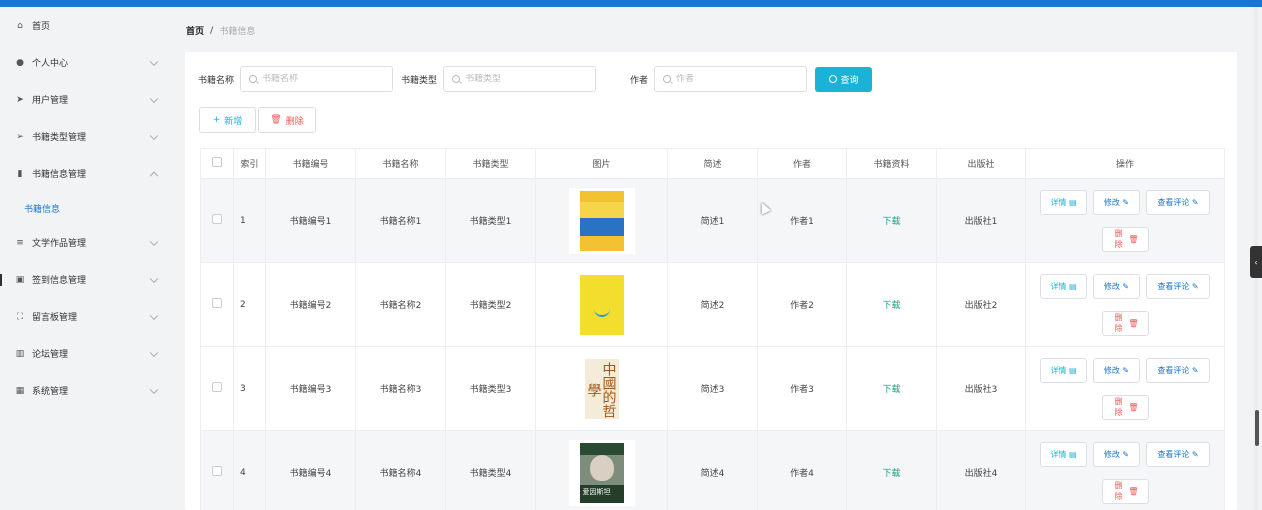 This screenshot has width=1262, height=510. What do you see at coordinates (87, 208) in the screenshot?
I see `sidebar-subitem-book-info: 书籍信息` at bounding box center [87, 208].